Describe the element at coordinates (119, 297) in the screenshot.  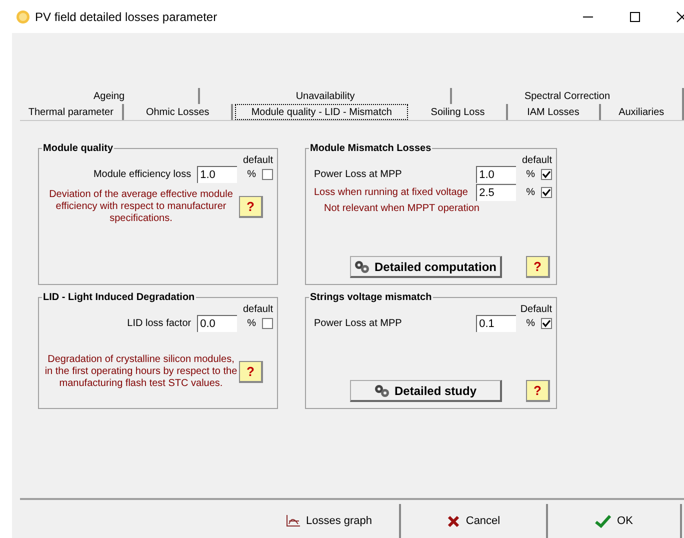
I see `group-title: LID - Light Induced Degradation` at that location.